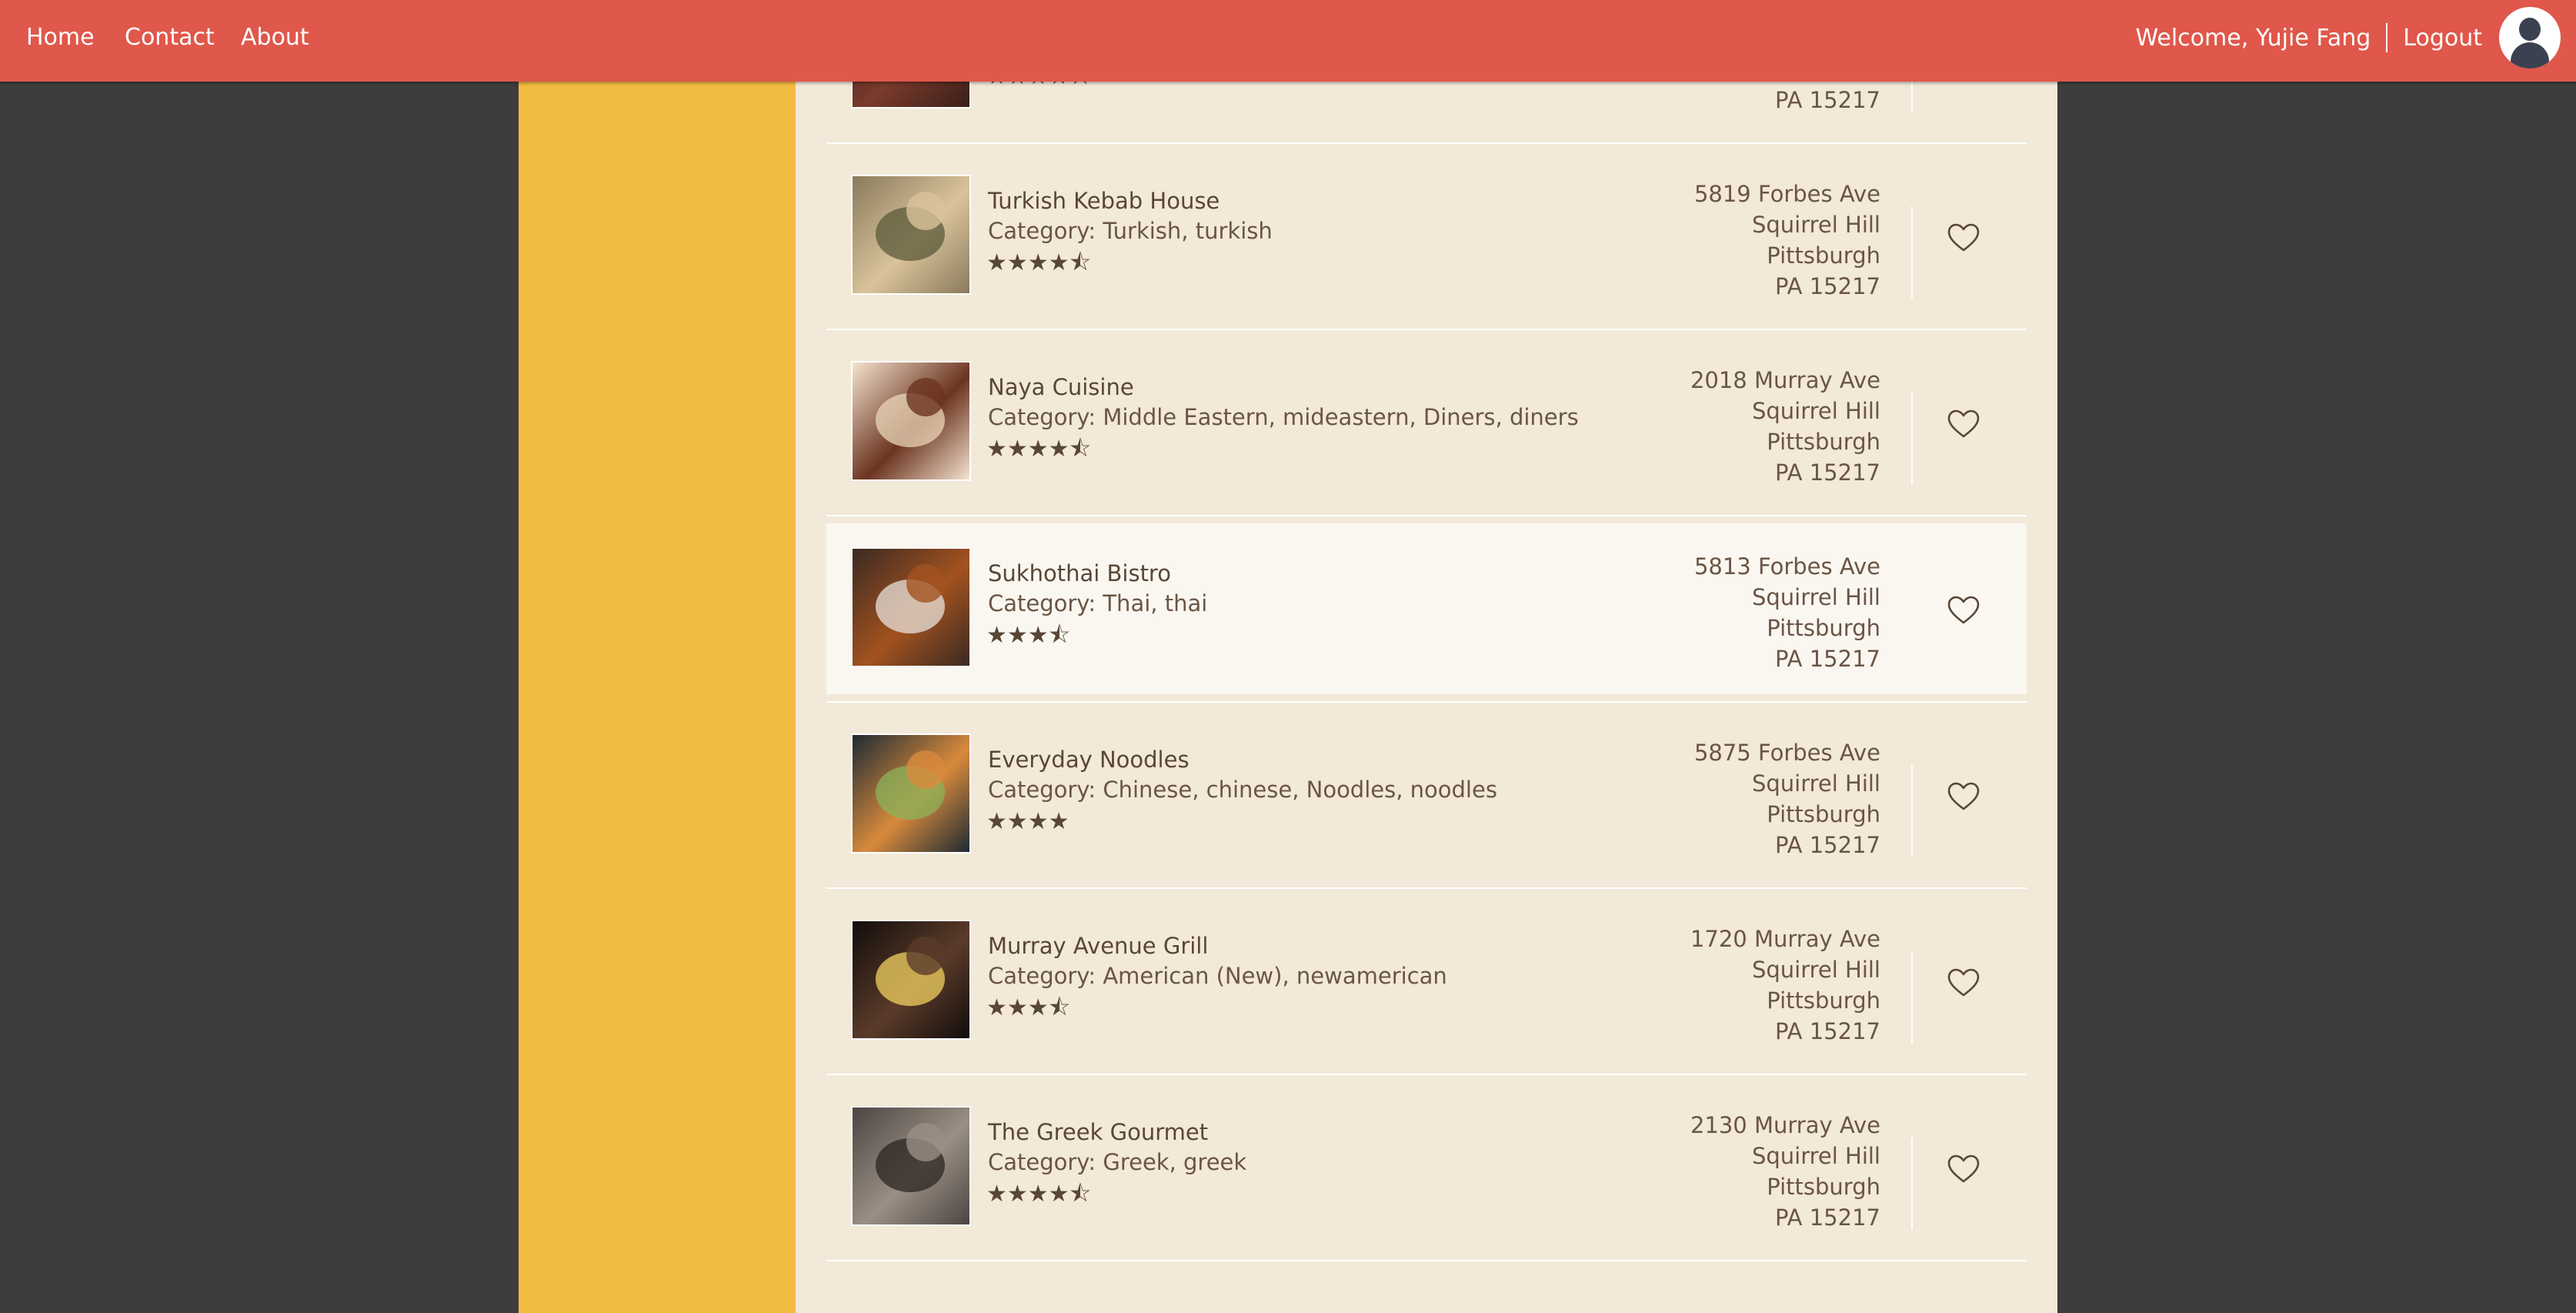  I want to click on logout-link: Logout, so click(2442, 38).